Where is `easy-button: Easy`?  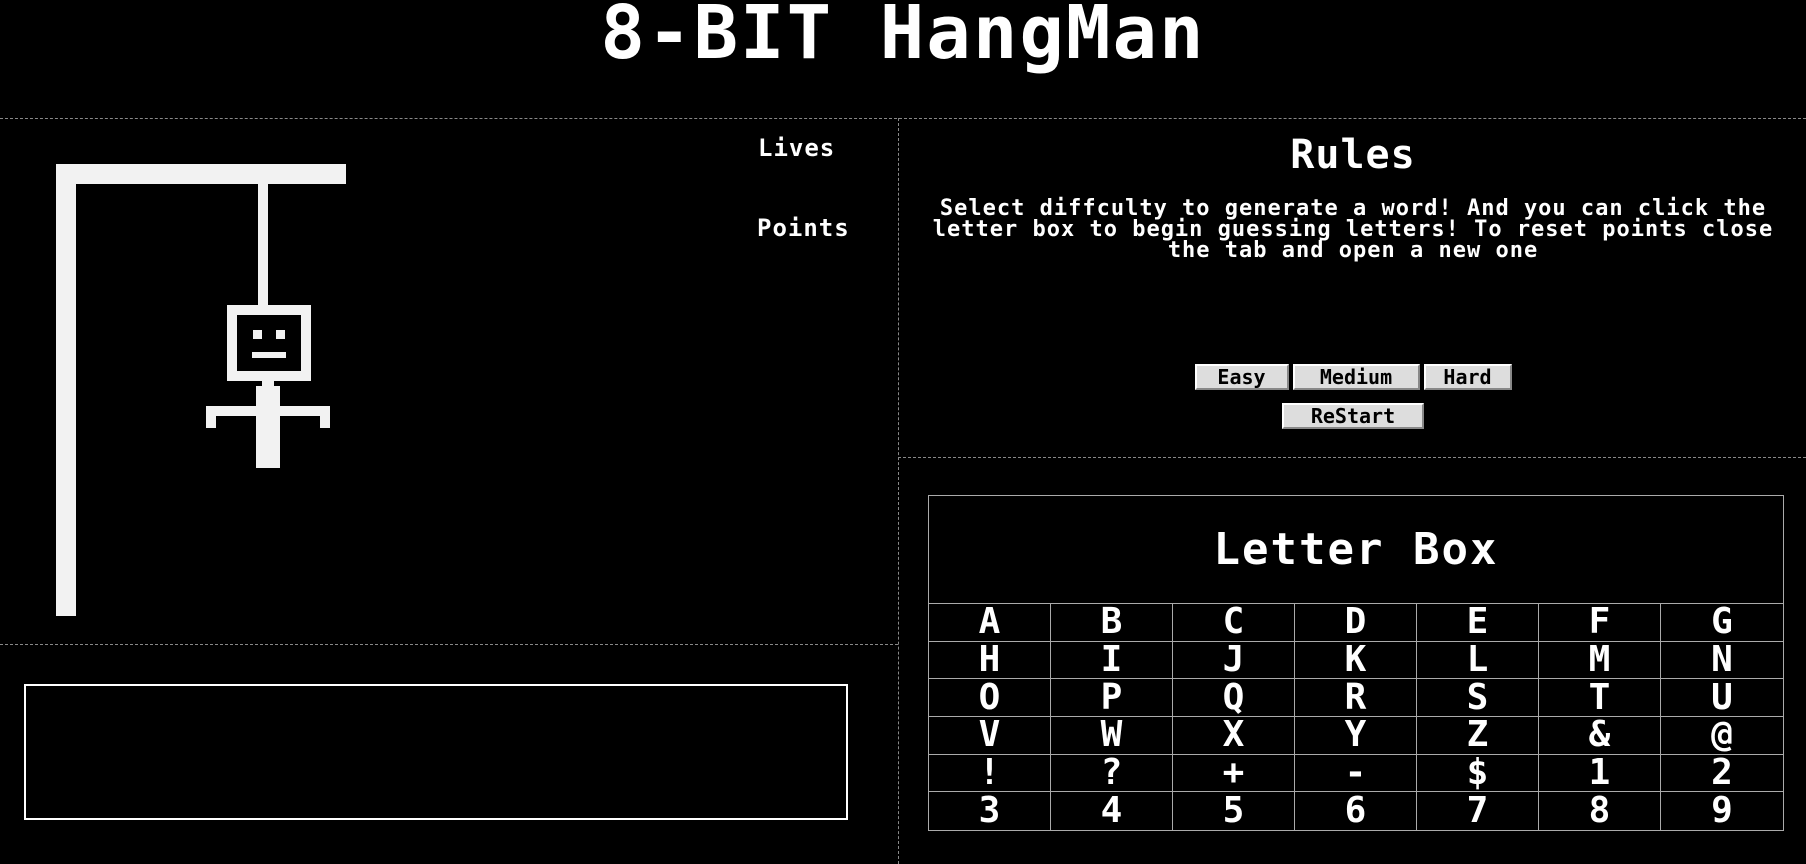 easy-button: Easy is located at coordinates (1241, 377).